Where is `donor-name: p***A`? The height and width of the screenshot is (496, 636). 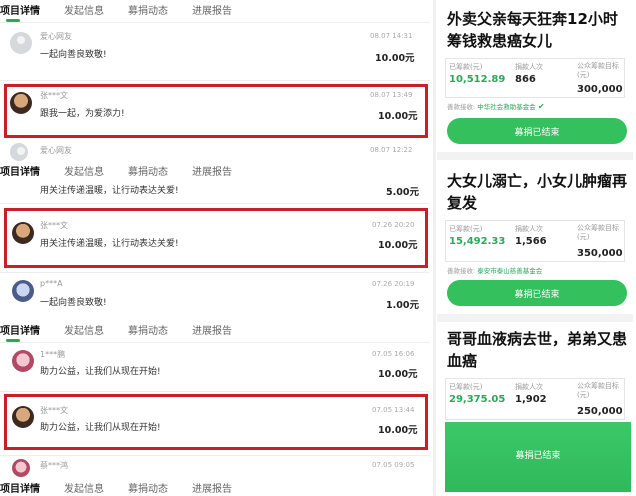
donor-name: p***A is located at coordinates (51, 283).